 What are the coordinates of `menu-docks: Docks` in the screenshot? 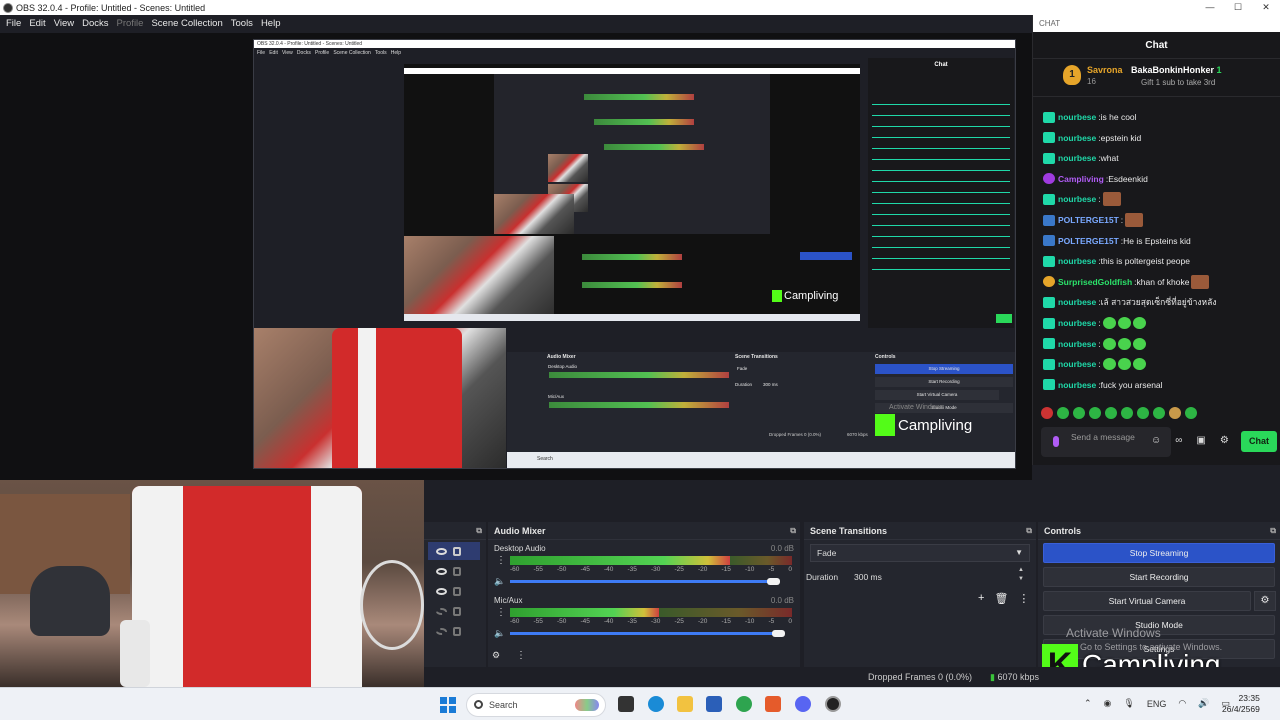 It's located at (95, 24).